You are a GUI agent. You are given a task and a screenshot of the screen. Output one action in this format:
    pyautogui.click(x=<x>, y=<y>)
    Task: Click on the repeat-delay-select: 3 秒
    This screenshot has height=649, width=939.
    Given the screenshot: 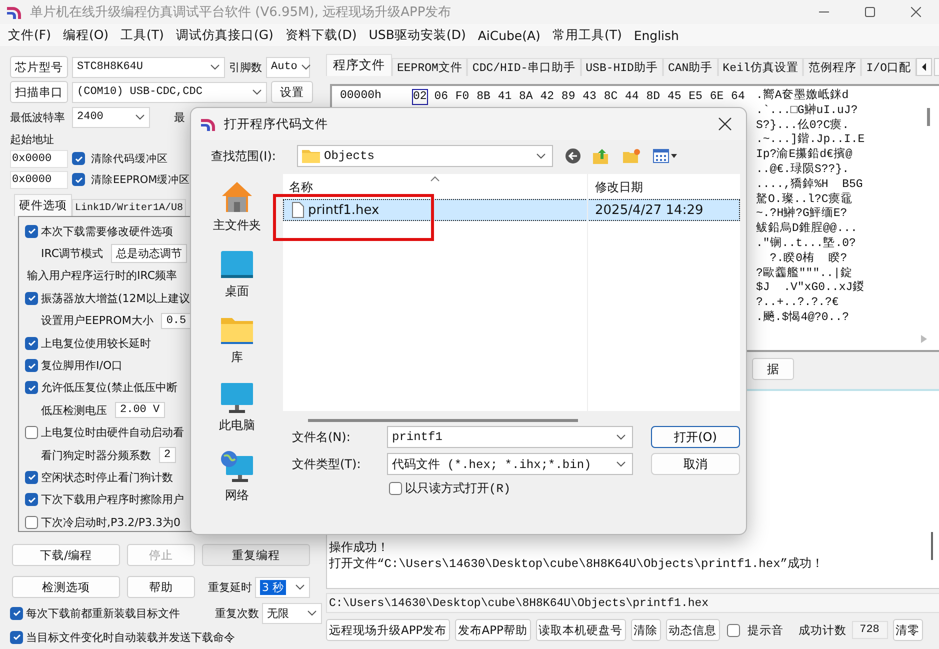 What is the action you would take?
    pyautogui.click(x=282, y=587)
    